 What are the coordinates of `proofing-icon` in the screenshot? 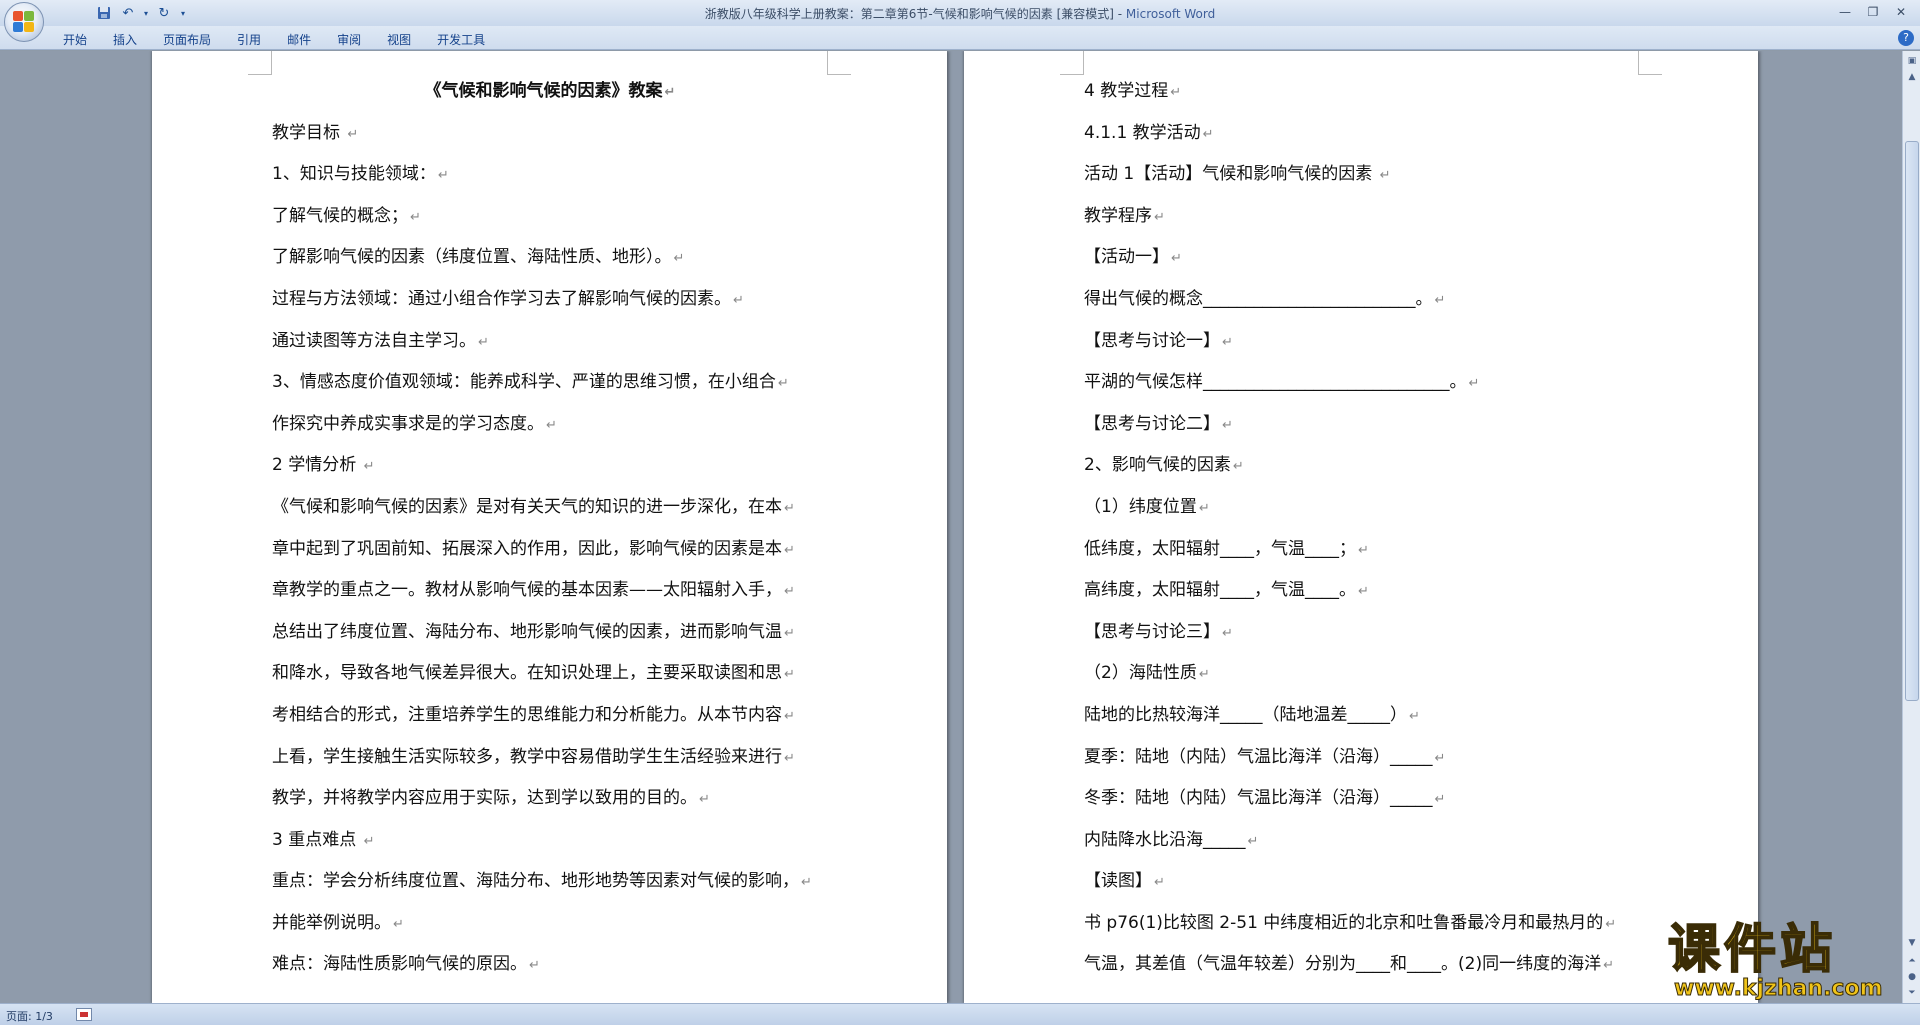 It's located at (84, 1014).